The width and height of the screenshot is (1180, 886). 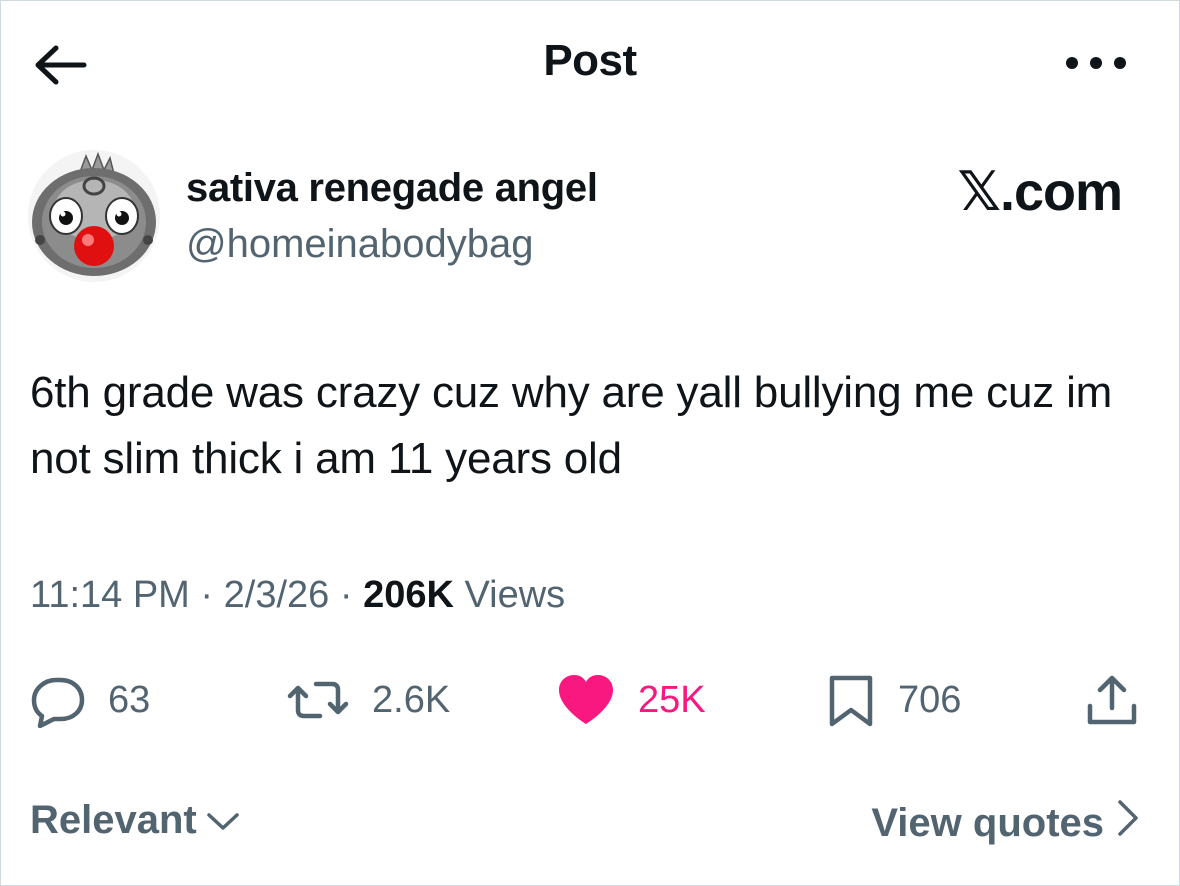 I want to click on view-quotes-link: View quotes, so click(x=1005, y=823).